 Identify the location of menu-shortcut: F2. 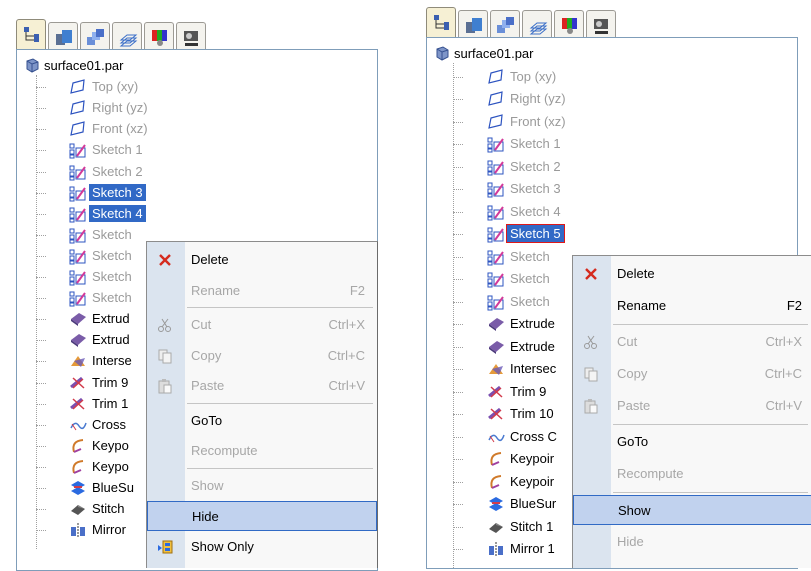
(794, 305).